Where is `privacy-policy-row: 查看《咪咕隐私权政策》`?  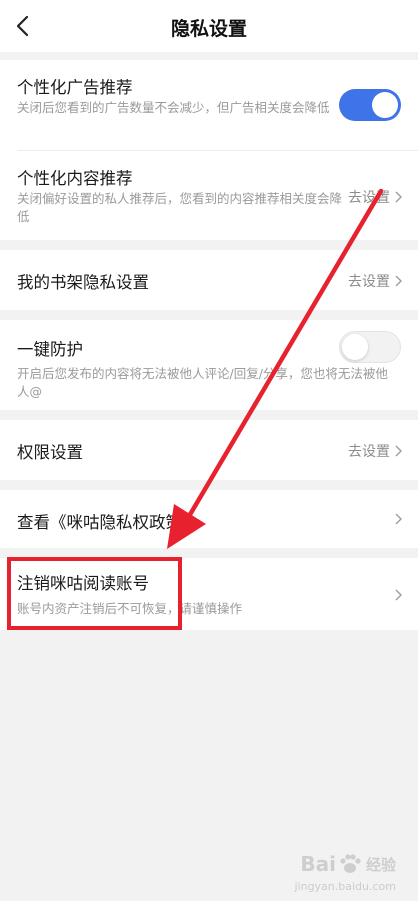
privacy-policy-row: 查看《咪咕隐私权政策》 is located at coordinates (209, 519).